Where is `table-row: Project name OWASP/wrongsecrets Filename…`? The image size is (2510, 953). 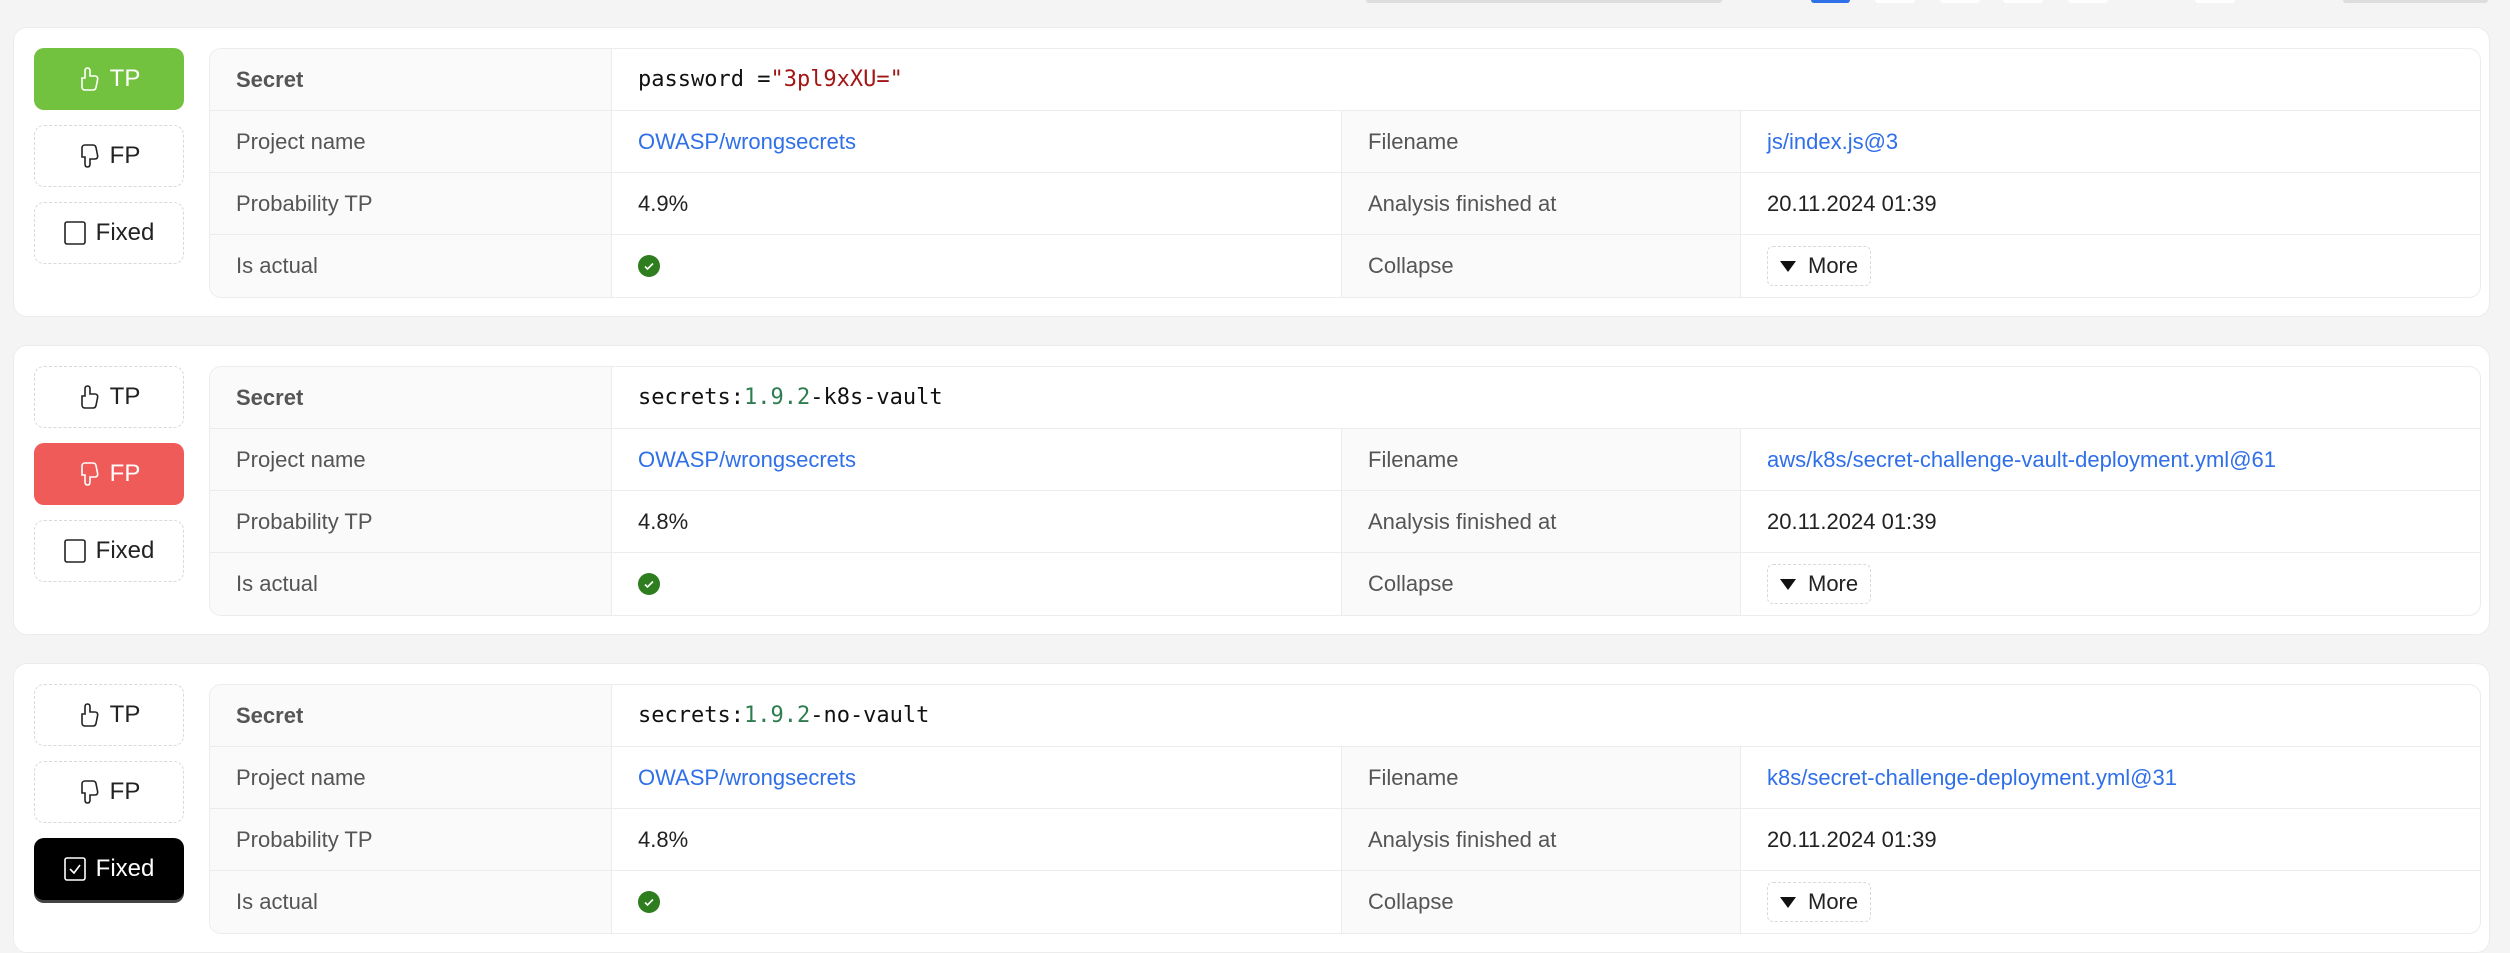 table-row: Project name OWASP/wrongsecrets Filename… is located at coordinates (1345, 142).